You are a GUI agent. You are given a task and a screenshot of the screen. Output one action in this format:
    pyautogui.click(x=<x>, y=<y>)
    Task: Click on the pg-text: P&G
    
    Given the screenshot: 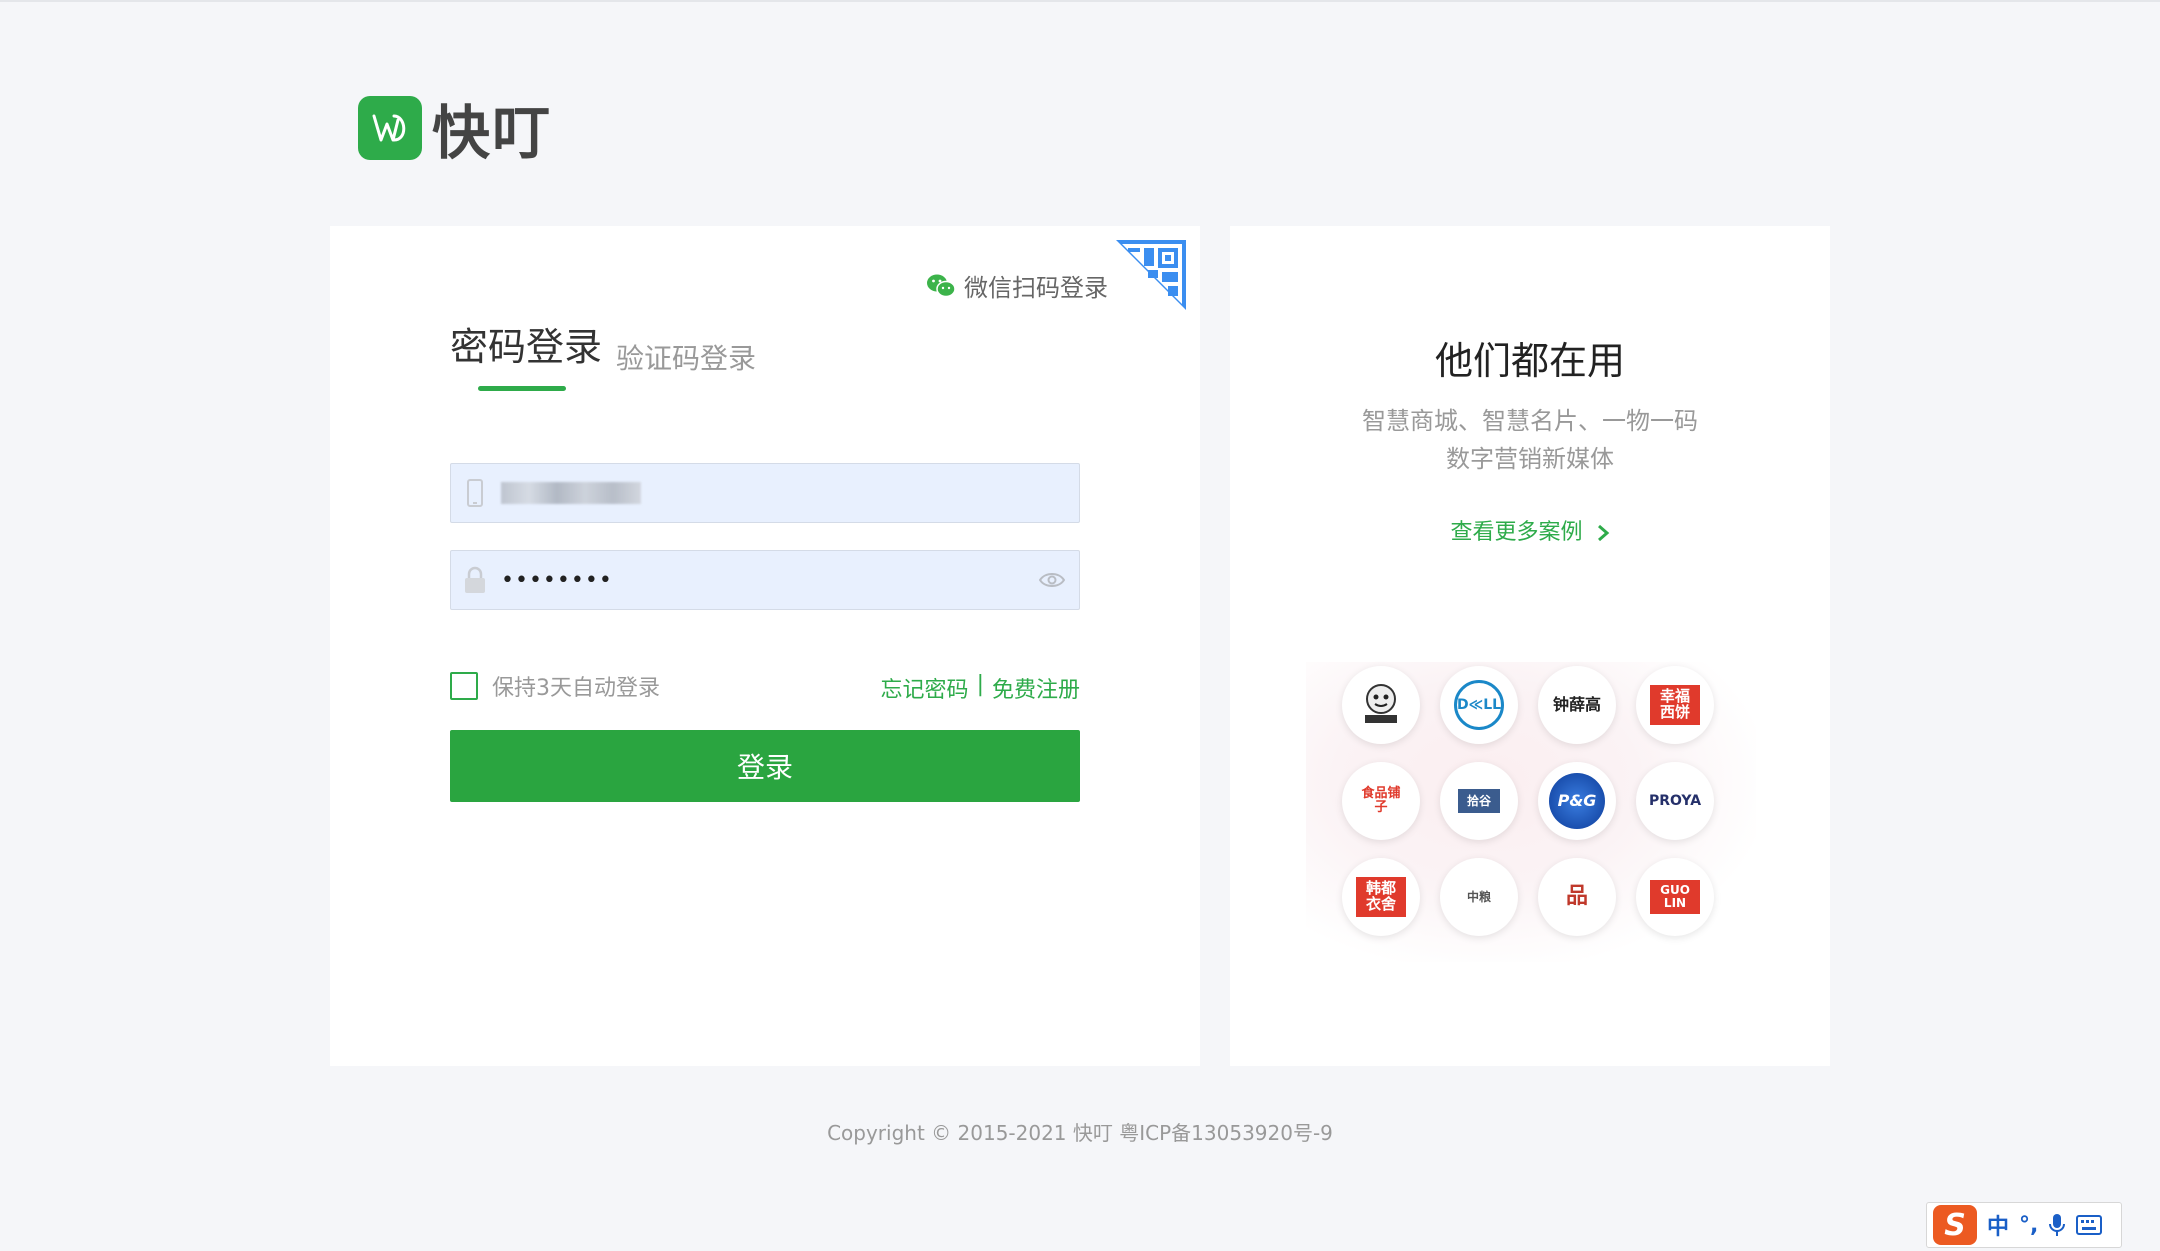 What is the action you would take?
    pyautogui.click(x=1577, y=801)
    